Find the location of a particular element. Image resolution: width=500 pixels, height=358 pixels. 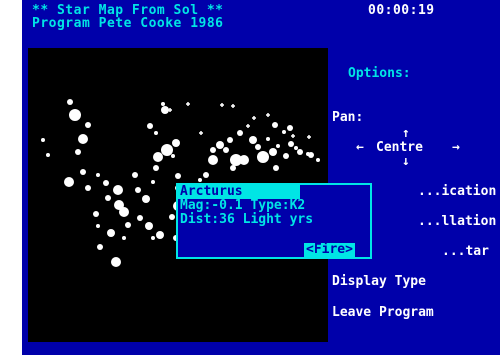

star-option: ...tar is located at coordinates (465, 252).